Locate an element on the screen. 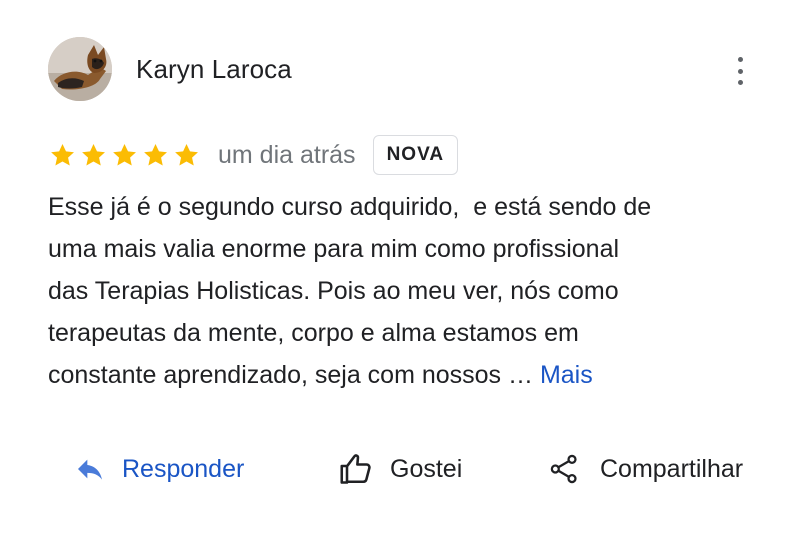 The width and height of the screenshot is (796, 534). more-link: Mais is located at coordinates (566, 375).